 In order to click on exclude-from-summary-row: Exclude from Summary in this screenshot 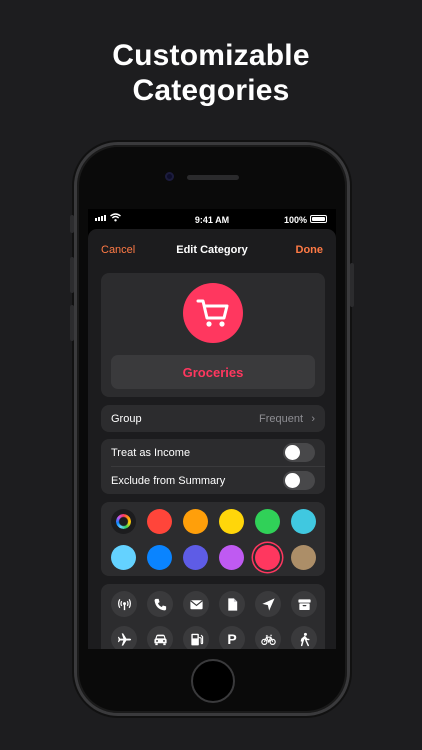, I will do `click(213, 480)`.